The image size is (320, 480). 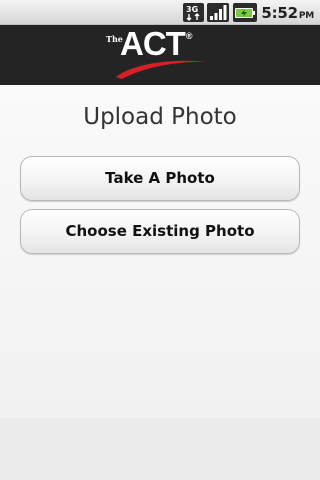 What do you see at coordinates (160, 449) in the screenshot?
I see `bottom-area` at bounding box center [160, 449].